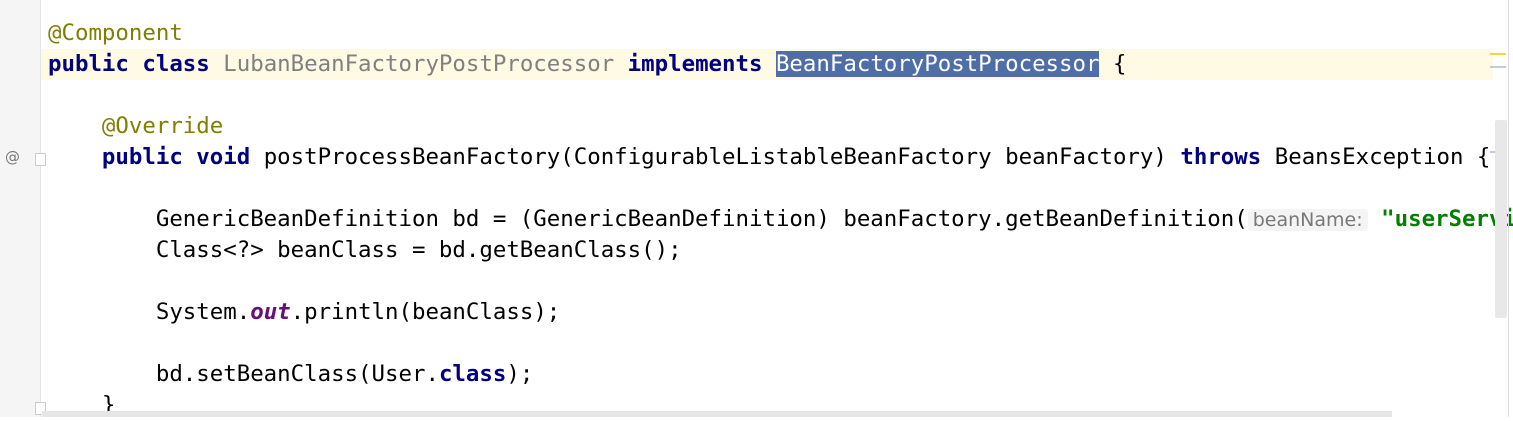  I want to click on code-line: Class<?> beanClass = bd.getBeanClass();, so click(418, 250).